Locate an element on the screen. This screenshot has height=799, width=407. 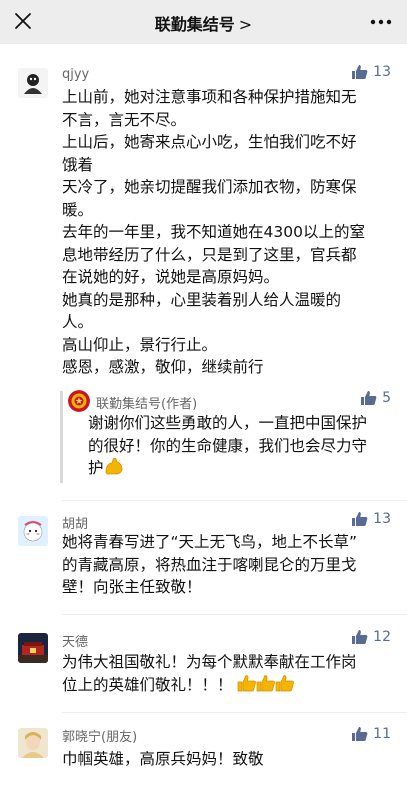
like-count: 12 is located at coordinates (382, 637).